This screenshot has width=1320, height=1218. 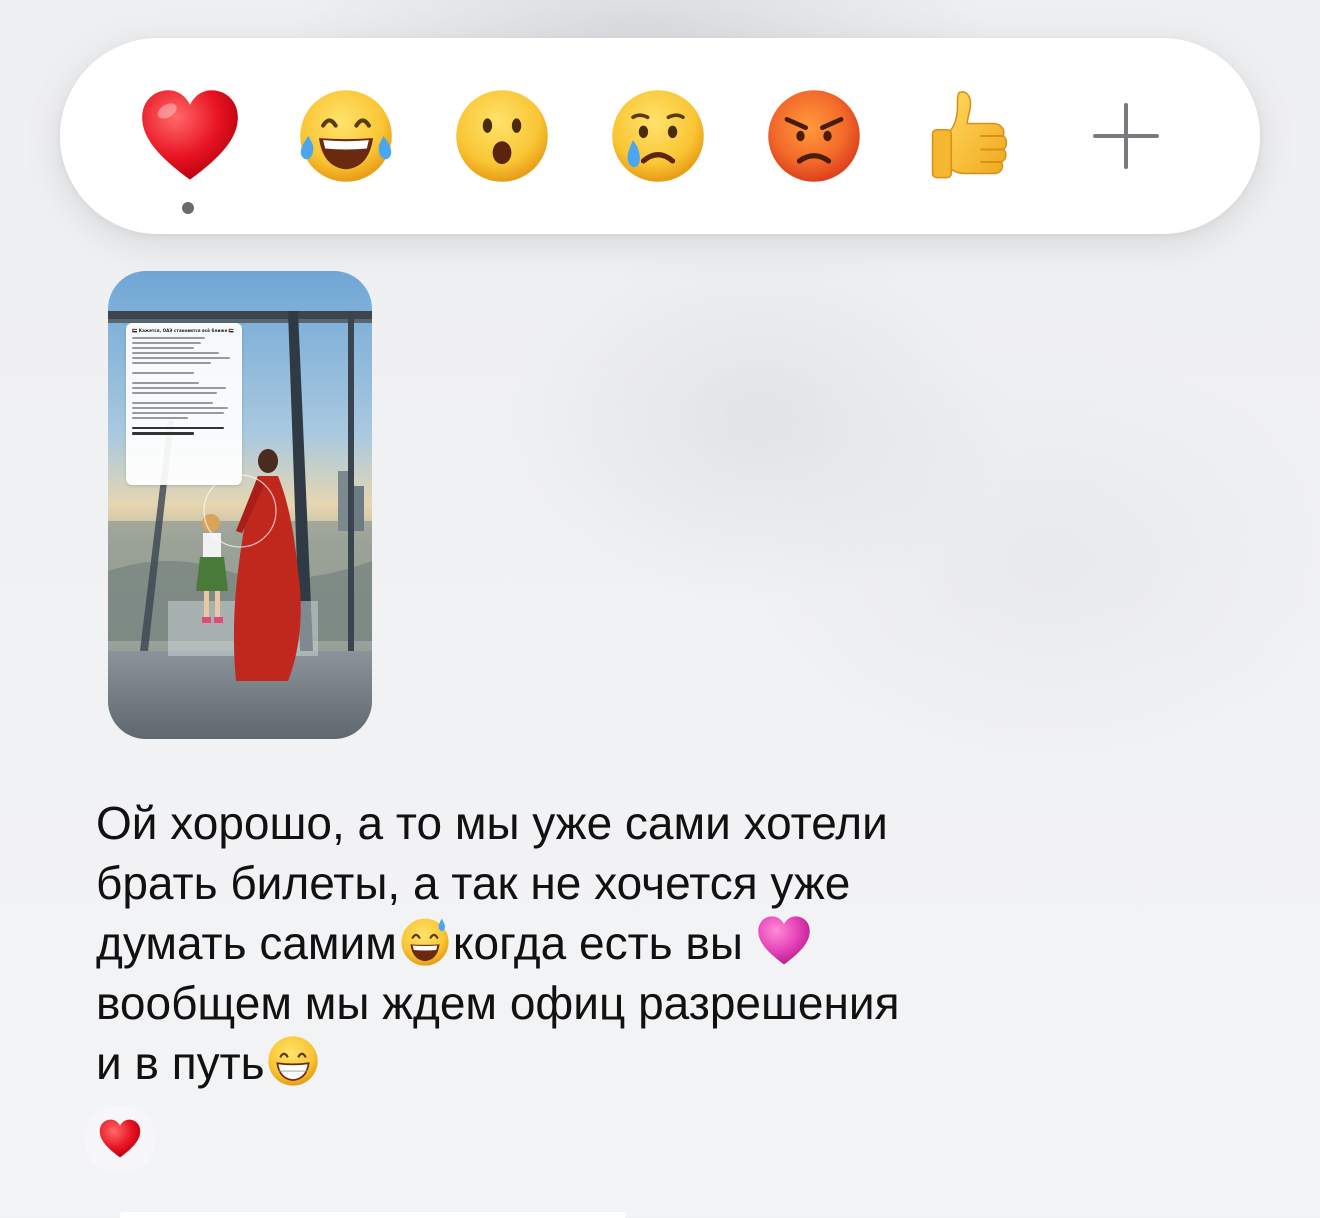 What do you see at coordinates (492, 823) in the screenshot?
I see `message-line: Ой хорошо, а то мы уже сами хотели` at bounding box center [492, 823].